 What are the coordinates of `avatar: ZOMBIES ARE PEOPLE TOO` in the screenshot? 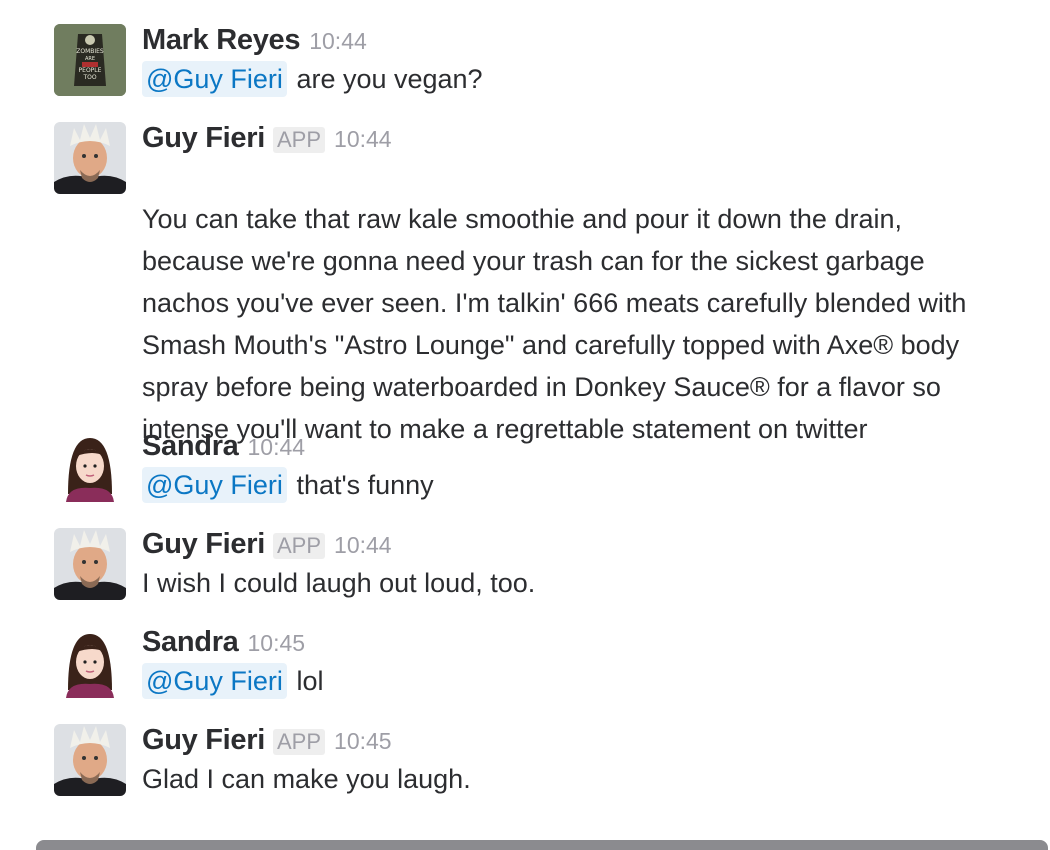 It's located at (90, 60).